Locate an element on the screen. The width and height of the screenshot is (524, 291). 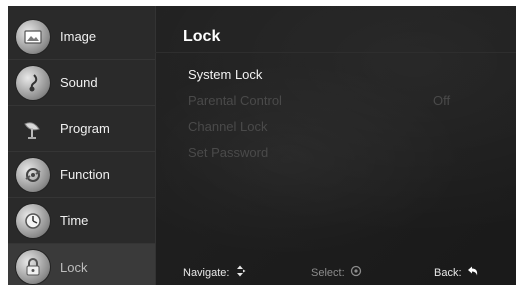
sidebar-item-time: Time is located at coordinates (81, 221).